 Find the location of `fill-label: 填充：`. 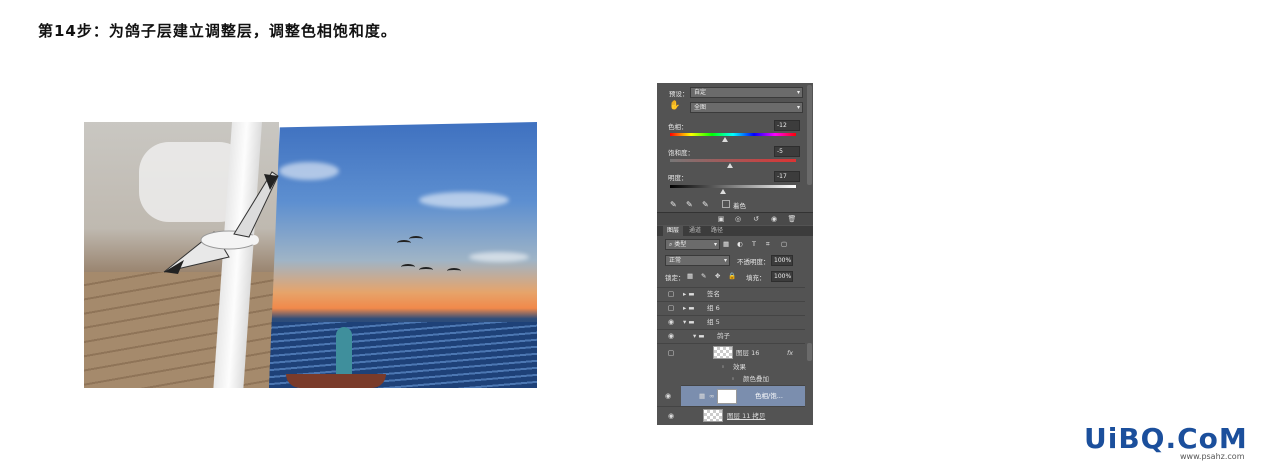

fill-label: 填充： is located at coordinates (756, 278).